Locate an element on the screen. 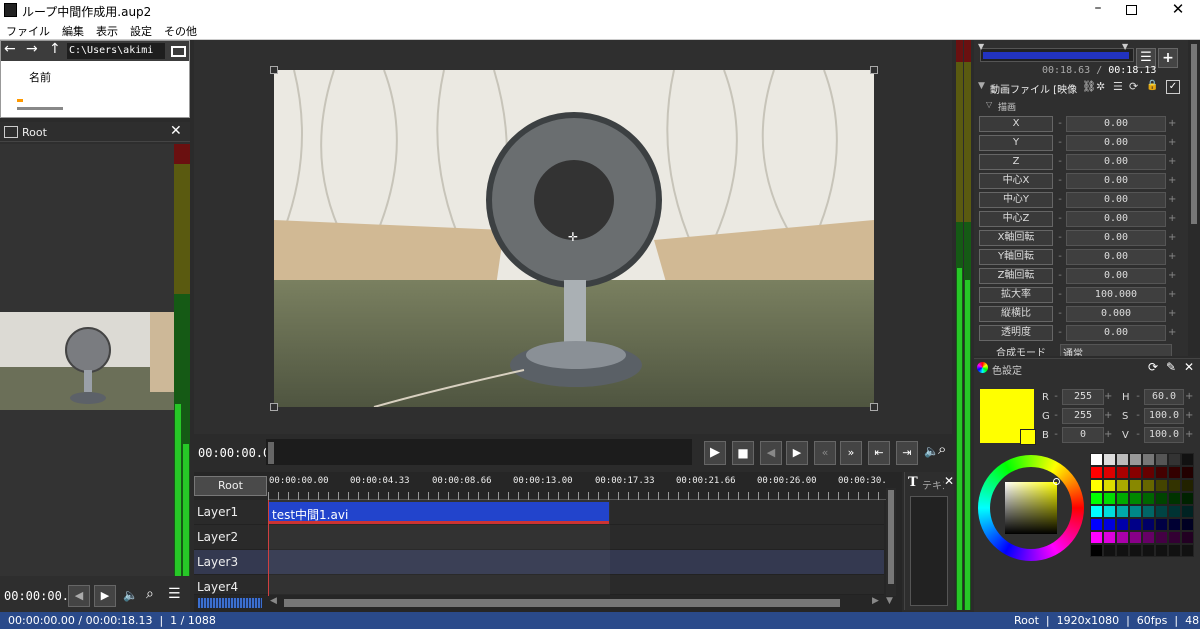  timeline-vscrollbar is located at coordinates (891, 542).